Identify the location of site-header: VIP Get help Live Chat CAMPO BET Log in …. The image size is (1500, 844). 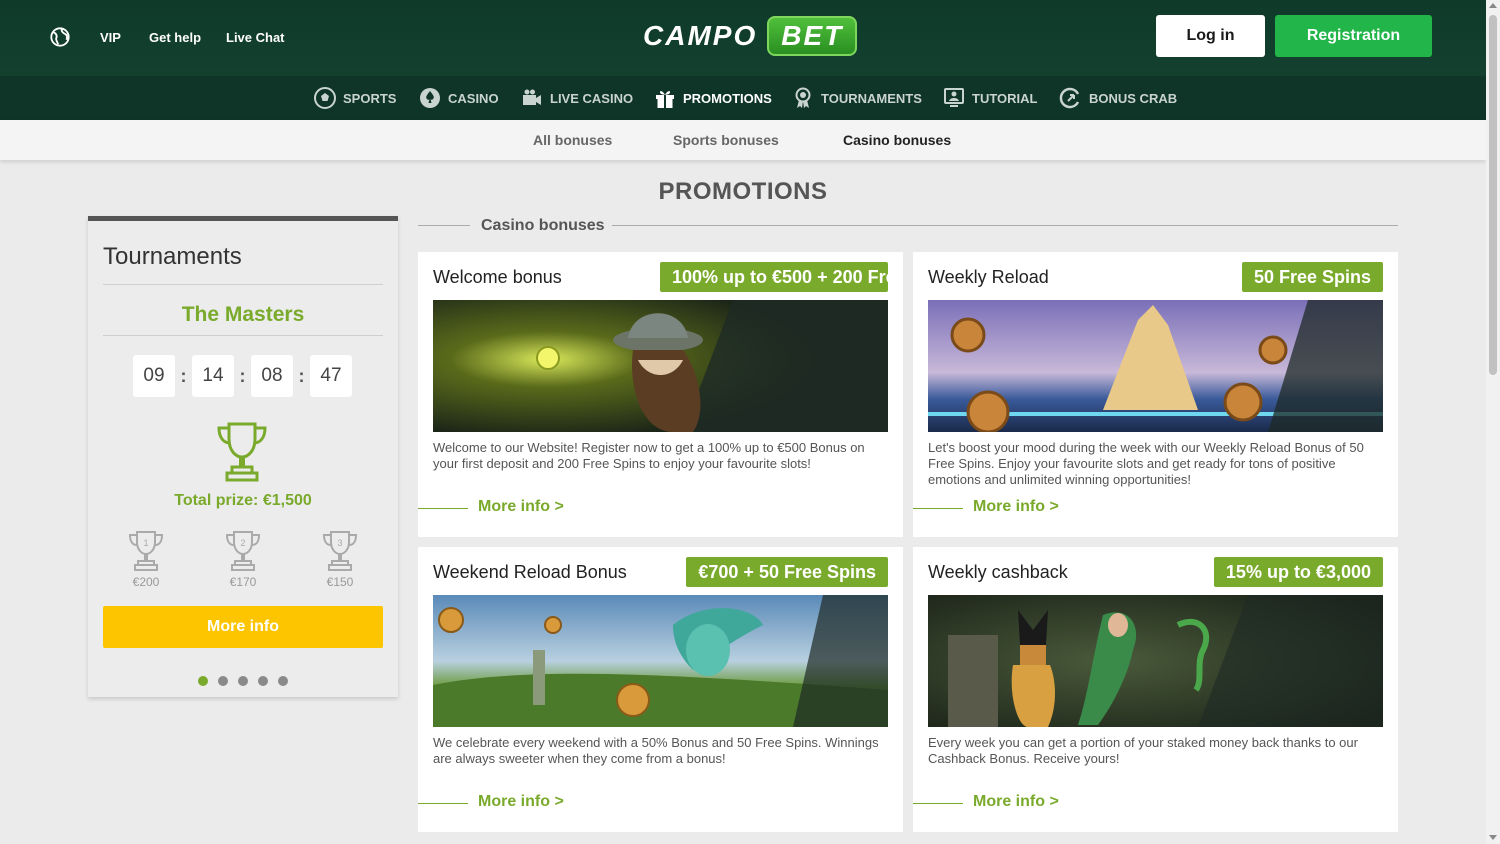
(743, 60).